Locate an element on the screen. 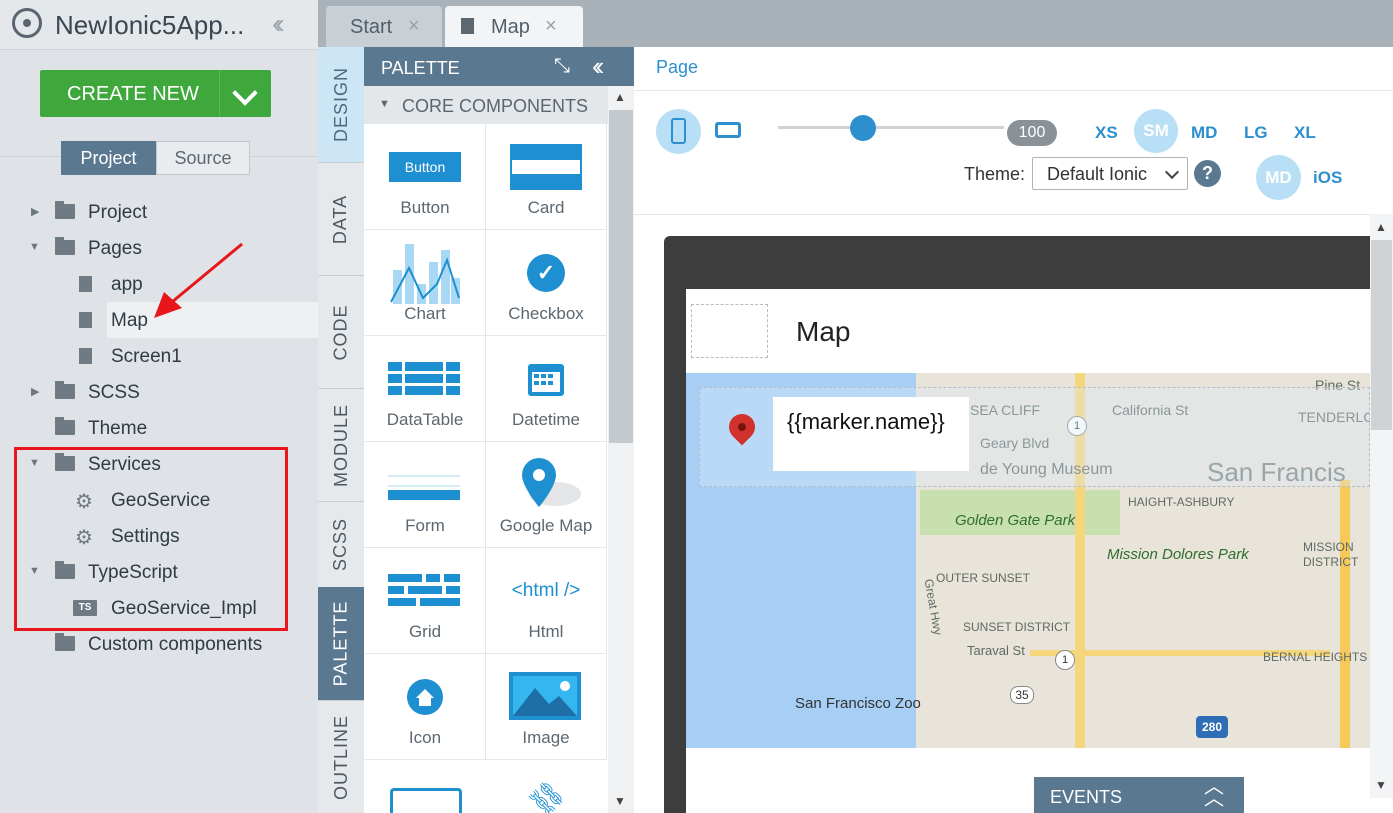  vtab-scss-label: SCSS is located at coordinates (340, 544).